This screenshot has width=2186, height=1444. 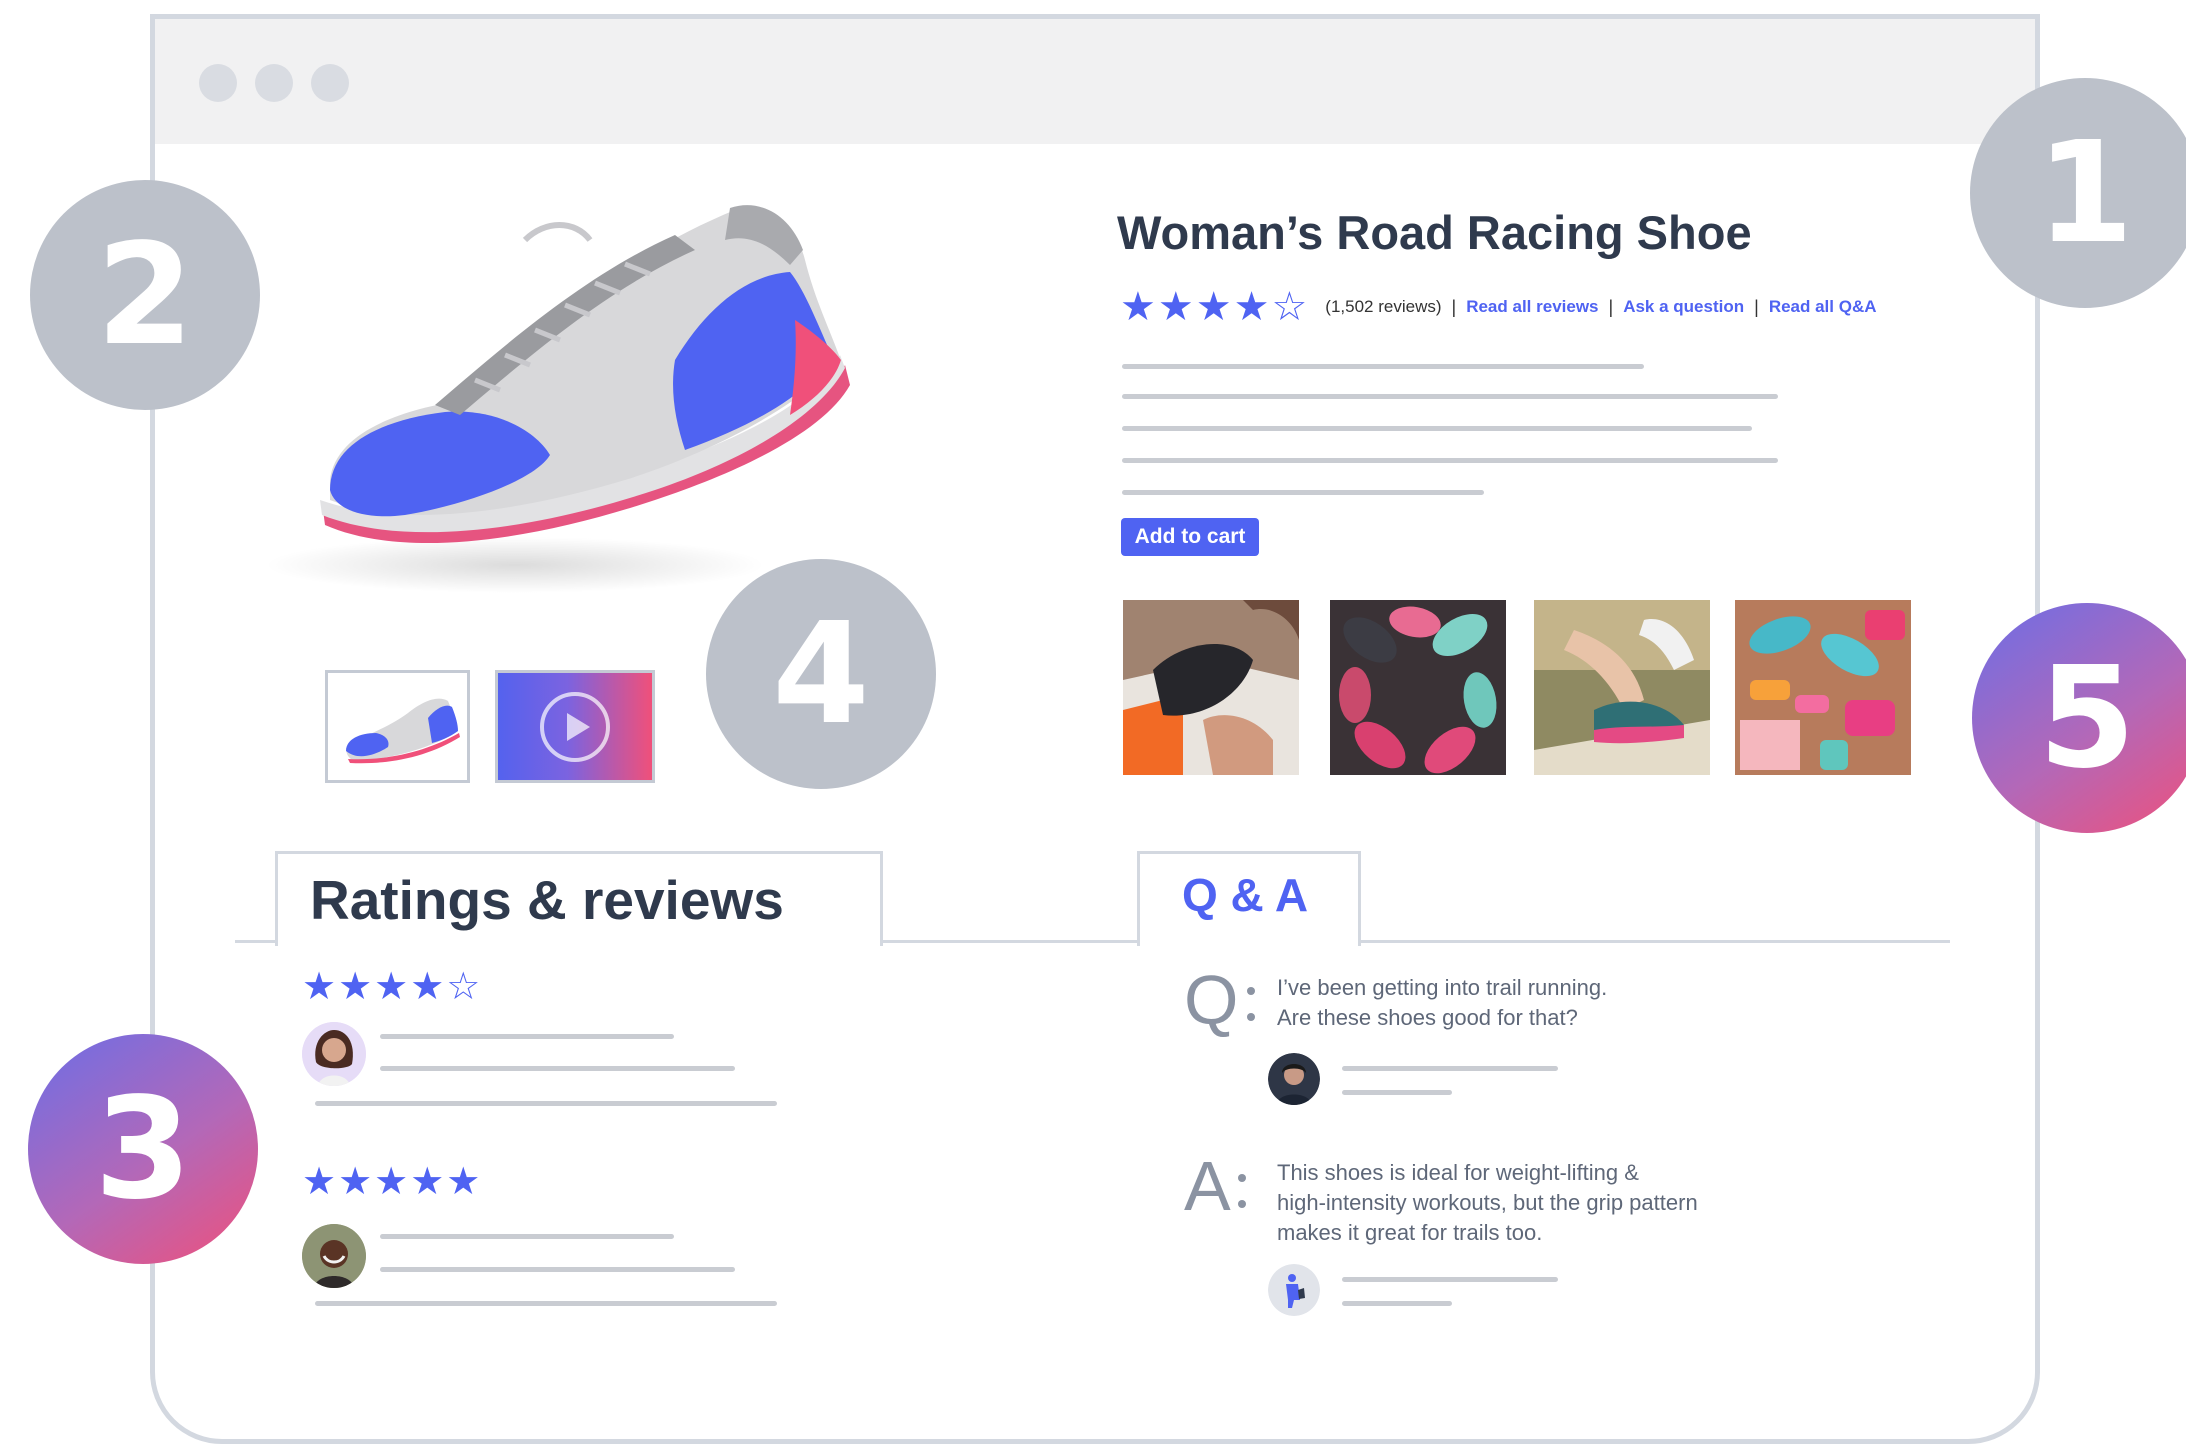 I want to click on badge-3: 3, so click(x=143, y=1149).